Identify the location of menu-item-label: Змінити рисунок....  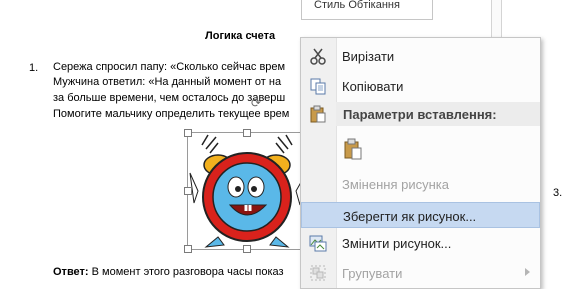
(397, 243).